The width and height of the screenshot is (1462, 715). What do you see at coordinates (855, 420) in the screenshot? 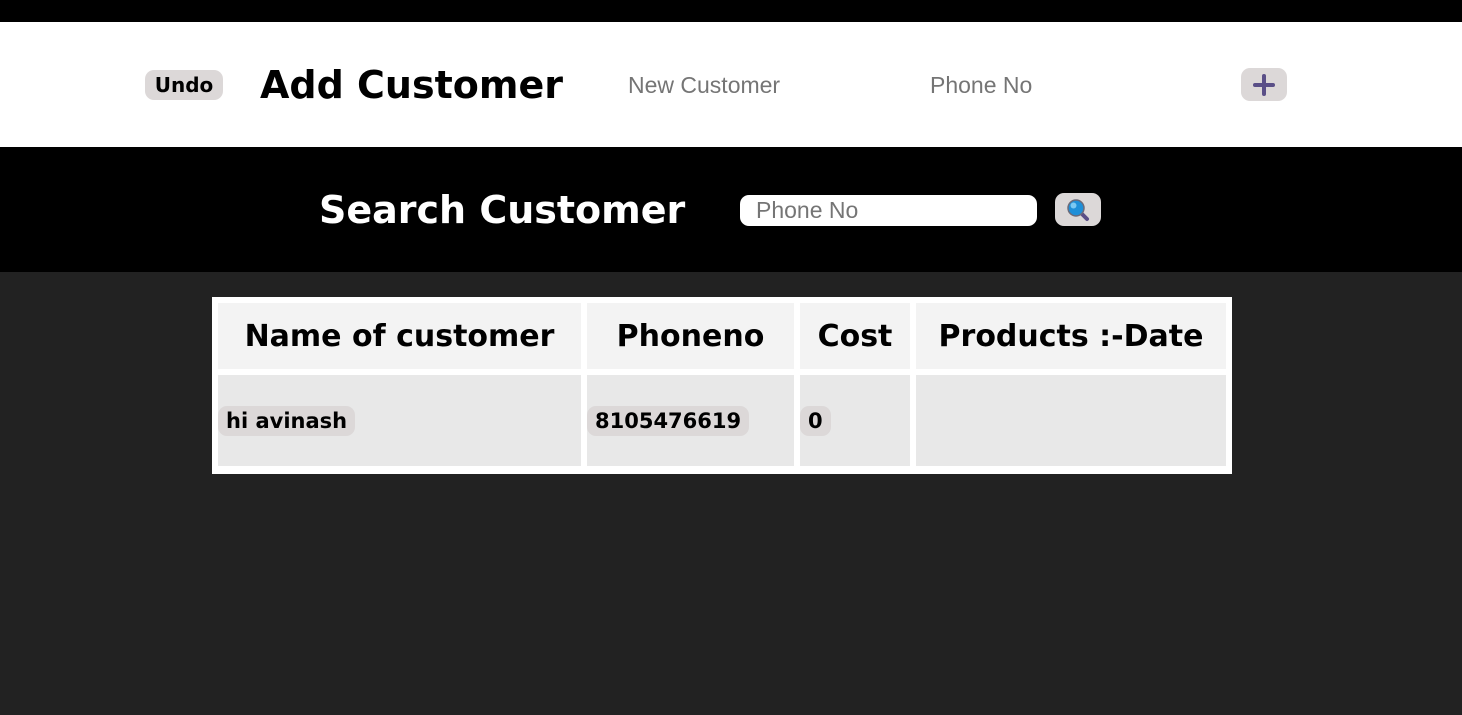
I see `customer-cost-cell: 0` at bounding box center [855, 420].